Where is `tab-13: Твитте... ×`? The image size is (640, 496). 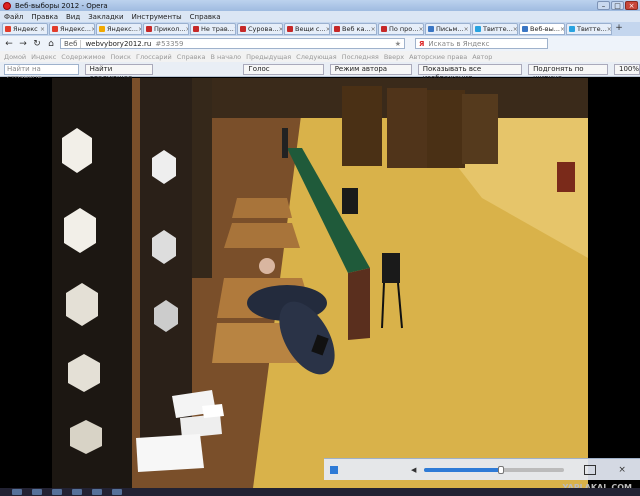
tab-13: Твитте... × is located at coordinates (589, 29).